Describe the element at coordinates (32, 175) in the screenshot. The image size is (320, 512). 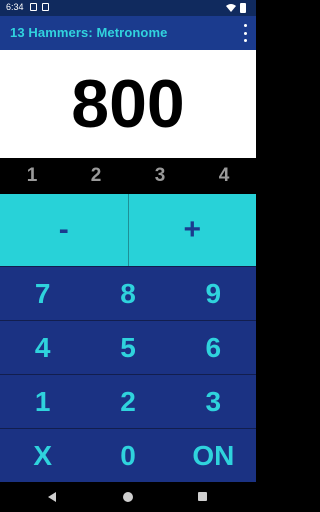
I see `beat-1: 1` at that location.